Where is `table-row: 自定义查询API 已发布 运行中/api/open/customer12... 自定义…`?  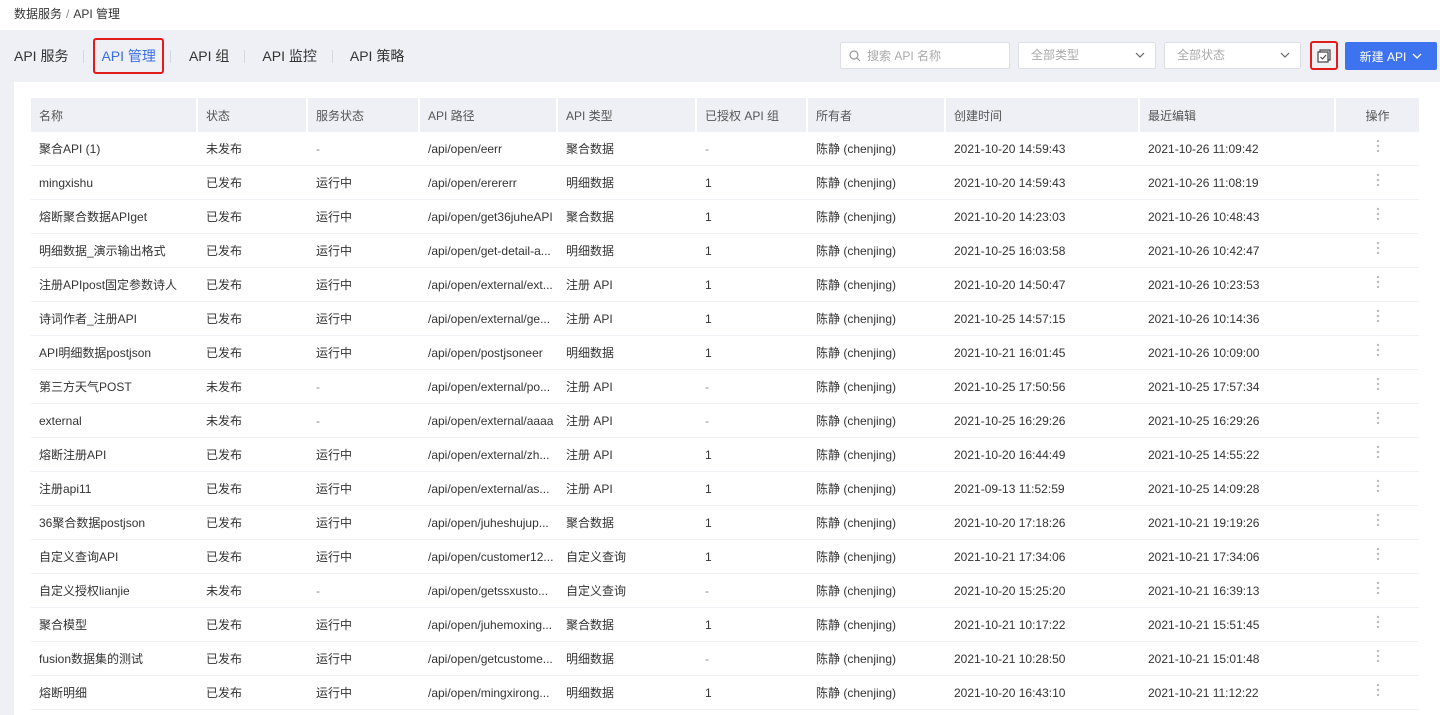 table-row: 自定义查询API 已发布 运行中/api/open/customer12... 自定义… is located at coordinates (725, 557).